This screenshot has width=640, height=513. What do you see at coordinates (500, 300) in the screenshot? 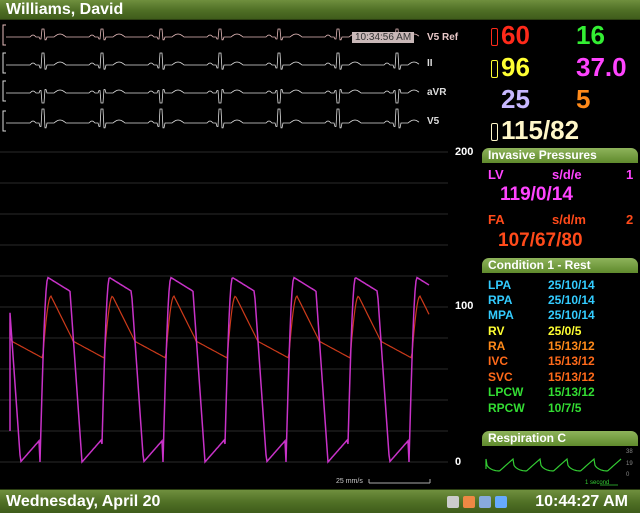
I see `condition-name: RPA` at bounding box center [500, 300].